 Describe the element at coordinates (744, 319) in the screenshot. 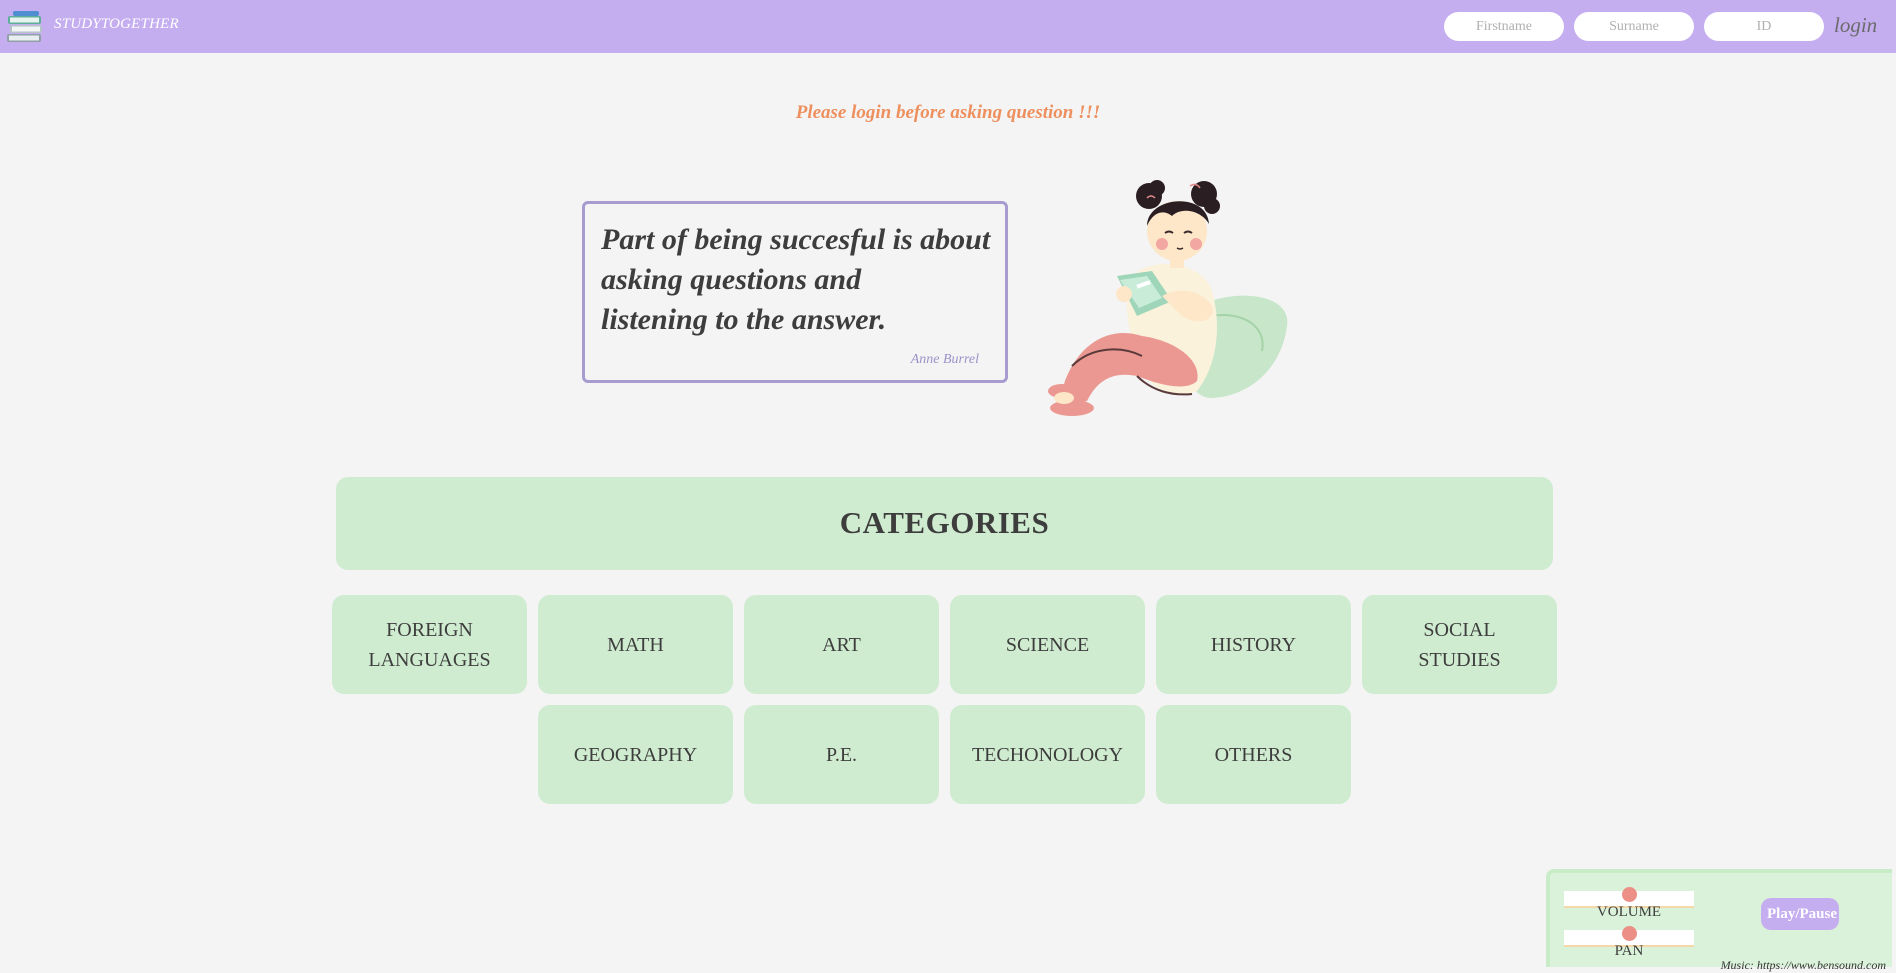

I see `quote-line-3: listening to the answer.` at that location.